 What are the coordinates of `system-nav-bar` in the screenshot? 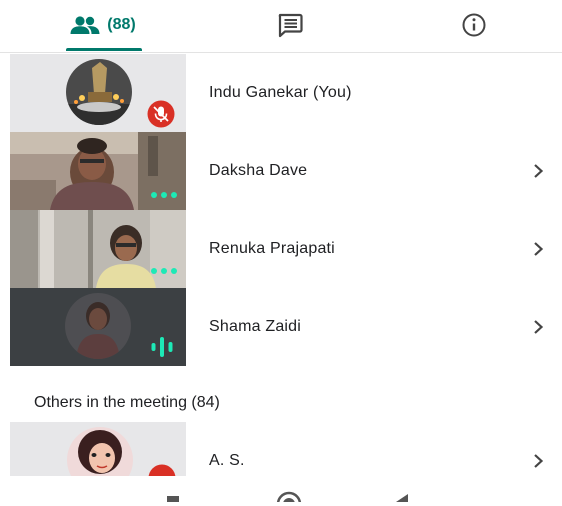 It's located at (281, 491).